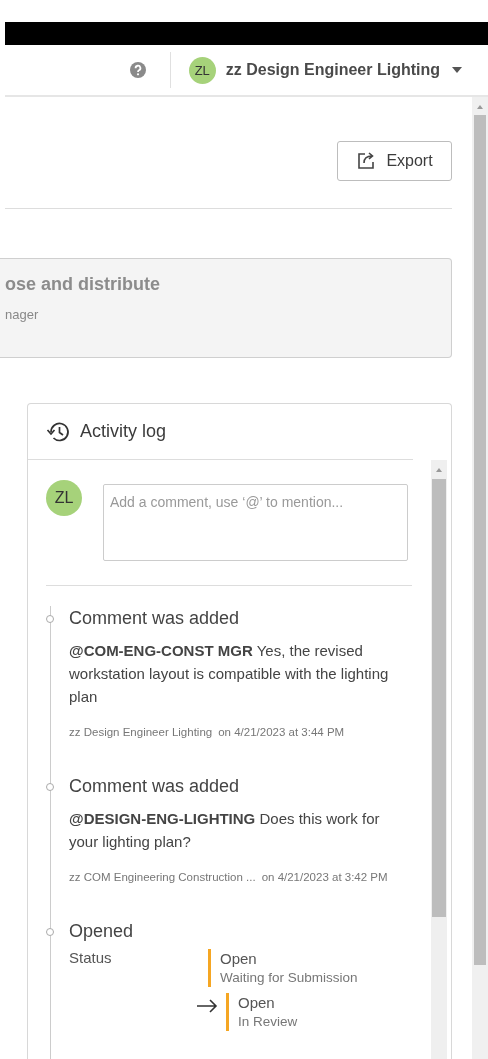 Image resolution: width=488 pixels, height=1059 pixels. What do you see at coordinates (83, 284) in the screenshot?
I see `card-title: ose and distribute` at bounding box center [83, 284].